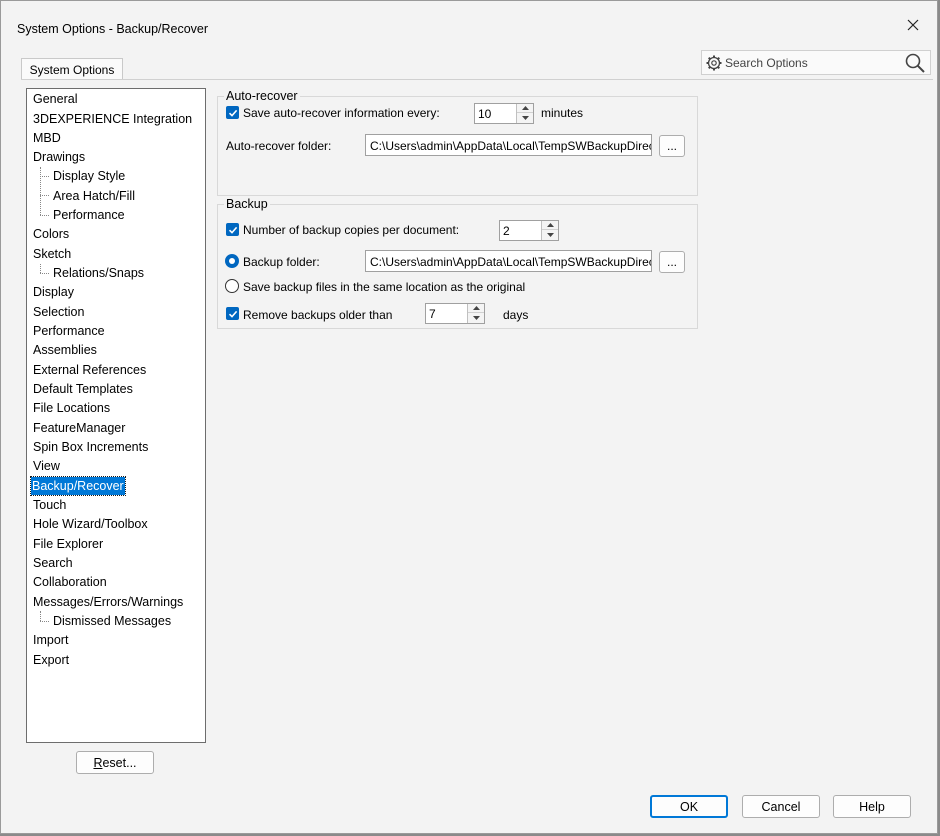  What do you see at coordinates (58, 312) in the screenshot?
I see `tree-item-selection: Selection` at bounding box center [58, 312].